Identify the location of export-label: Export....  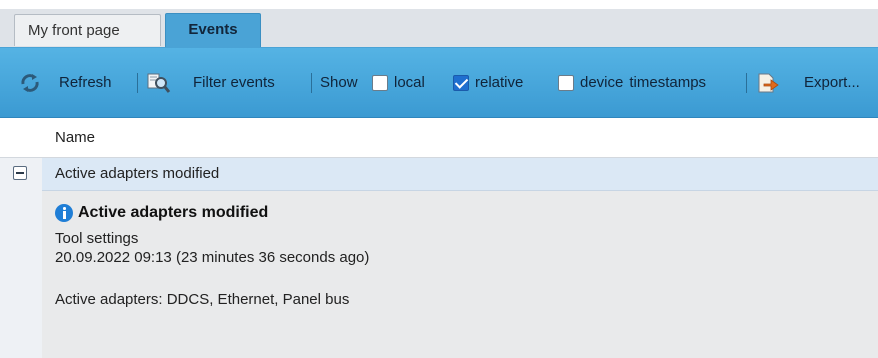
(832, 82).